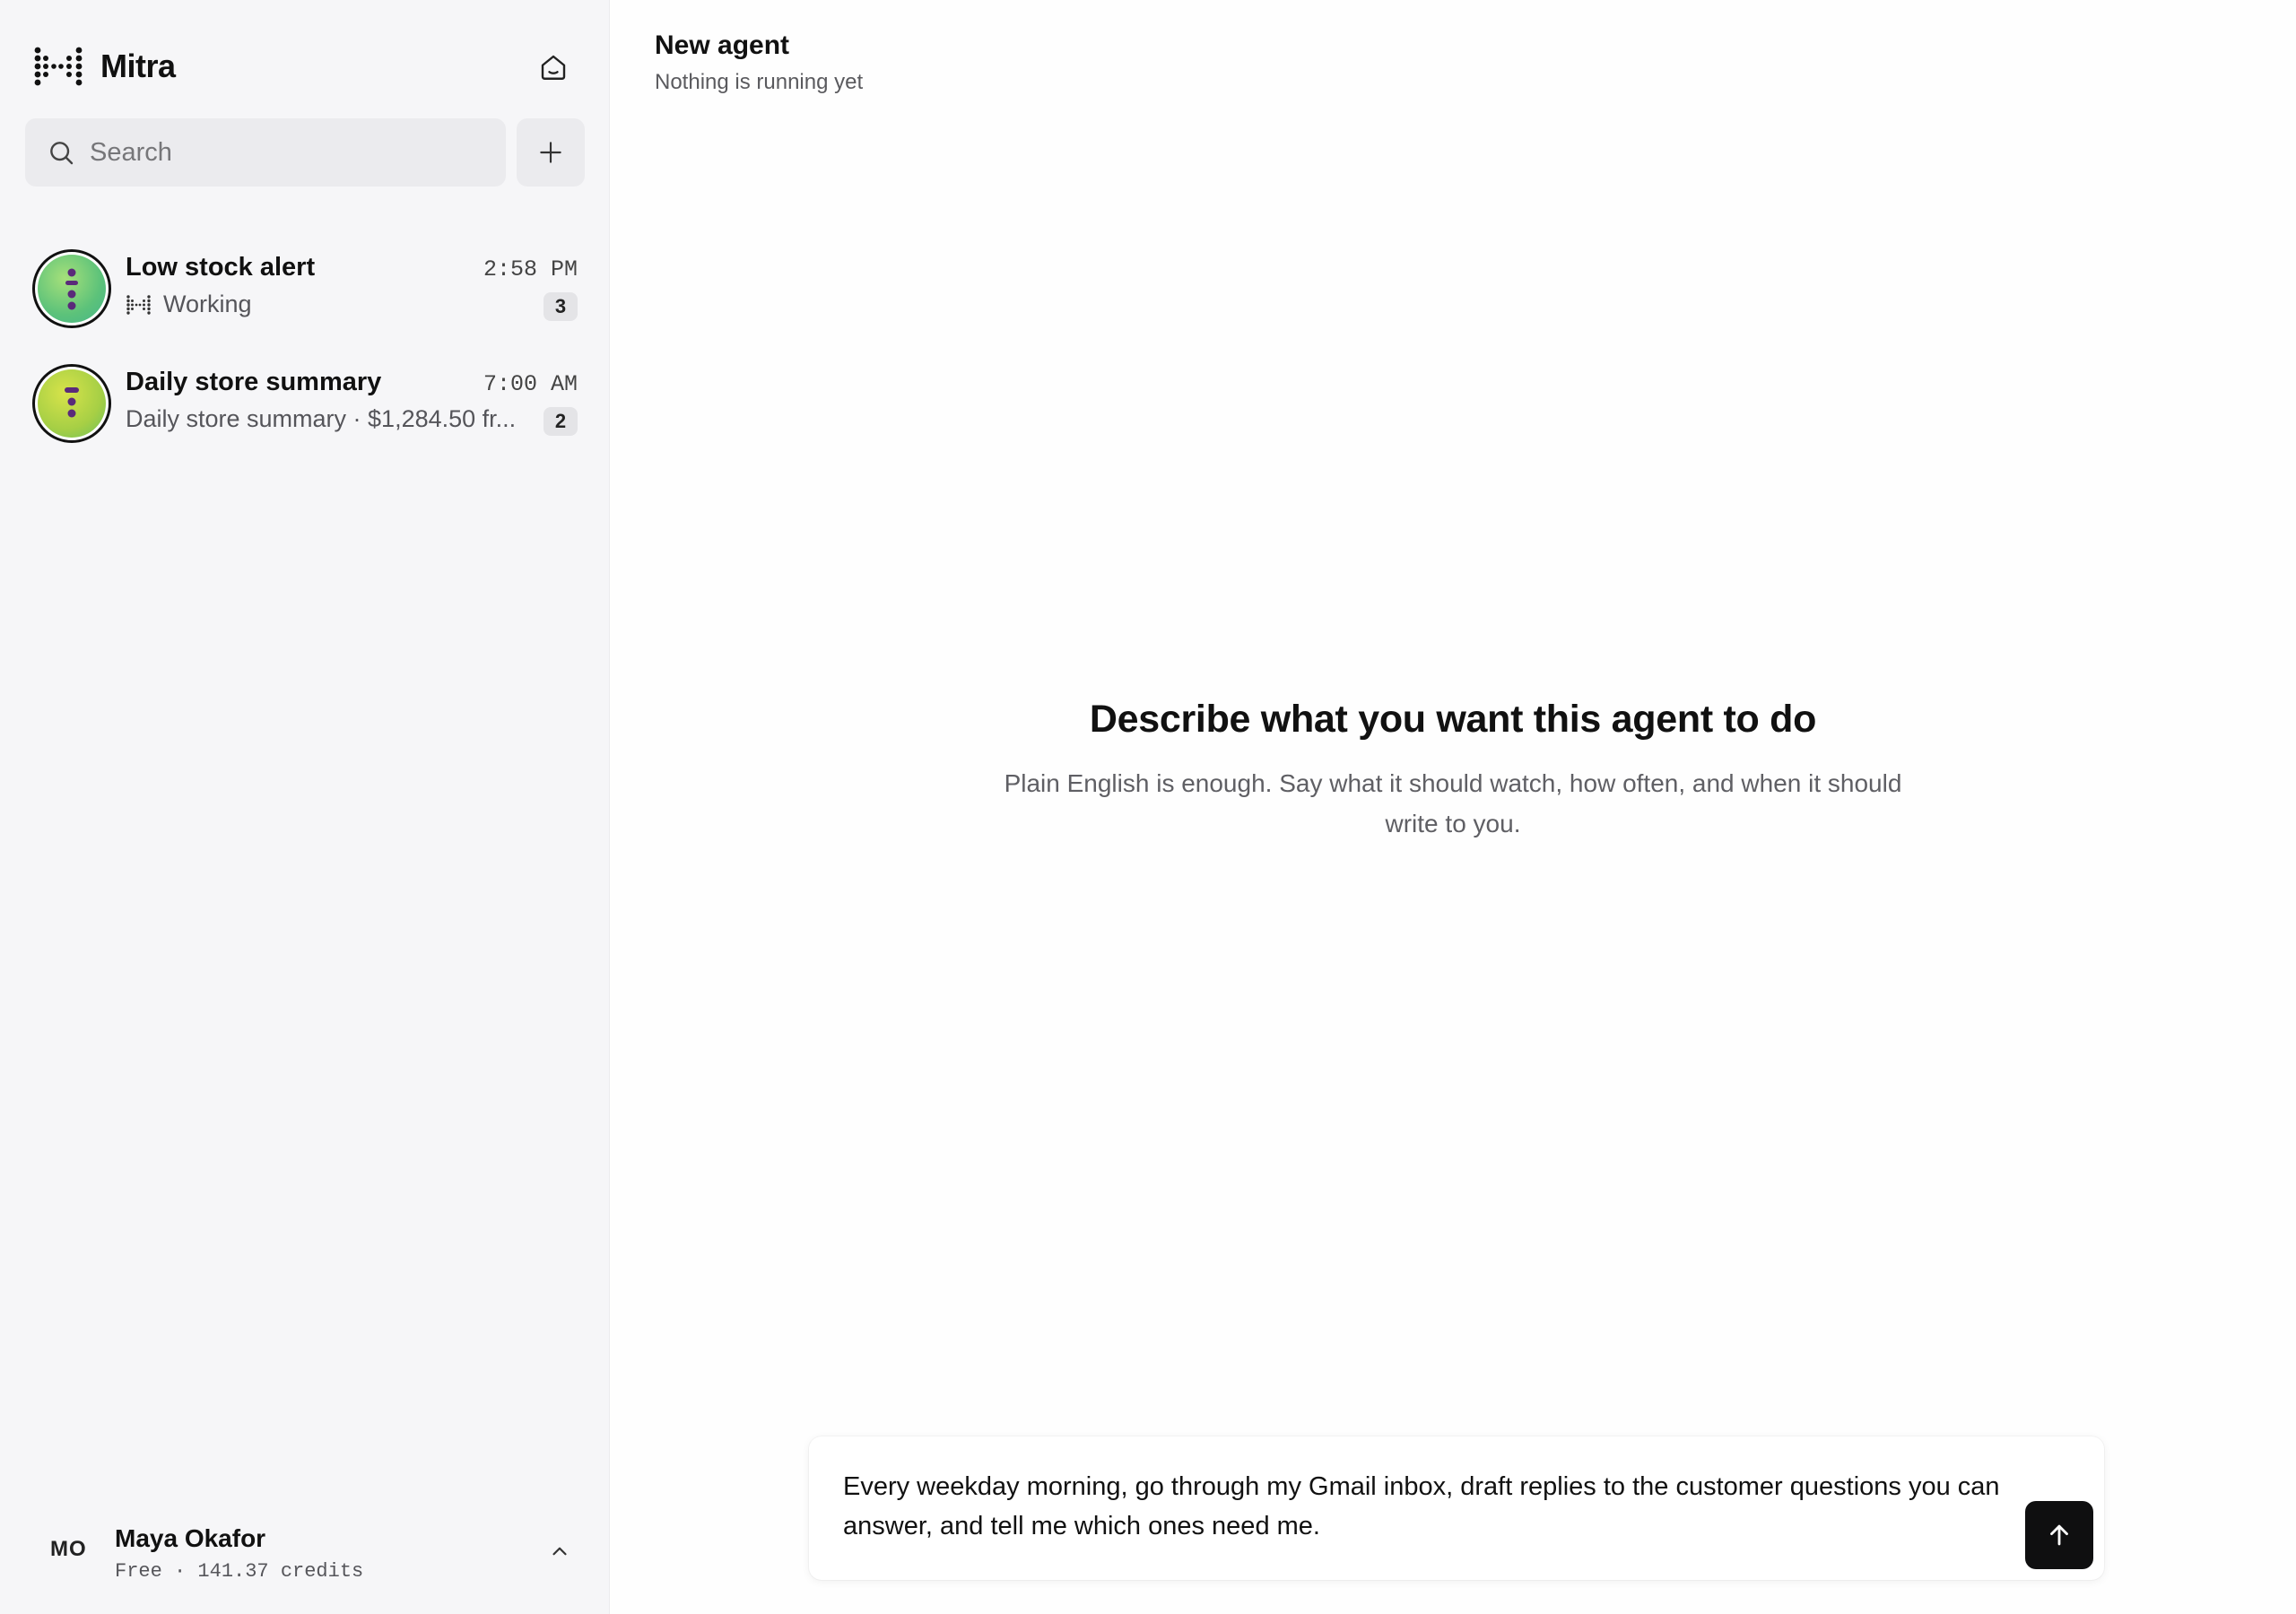  What do you see at coordinates (138, 304) in the screenshot?
I see `working-dots-icon` at bounding box center [138, 304].